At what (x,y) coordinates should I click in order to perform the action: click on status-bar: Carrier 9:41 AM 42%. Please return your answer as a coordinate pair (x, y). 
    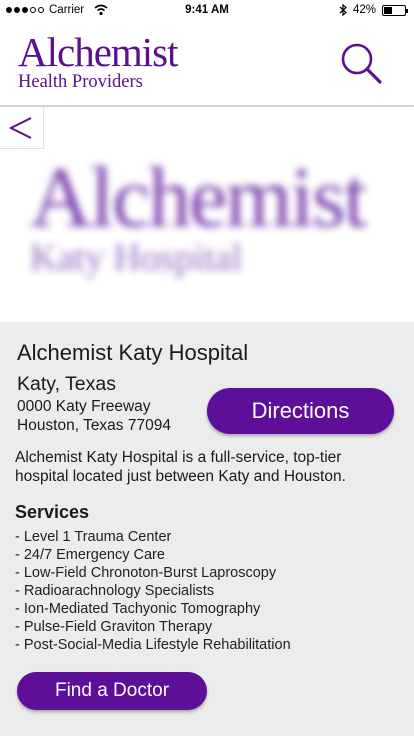
    Looking at the image, I should click on (207, 11).